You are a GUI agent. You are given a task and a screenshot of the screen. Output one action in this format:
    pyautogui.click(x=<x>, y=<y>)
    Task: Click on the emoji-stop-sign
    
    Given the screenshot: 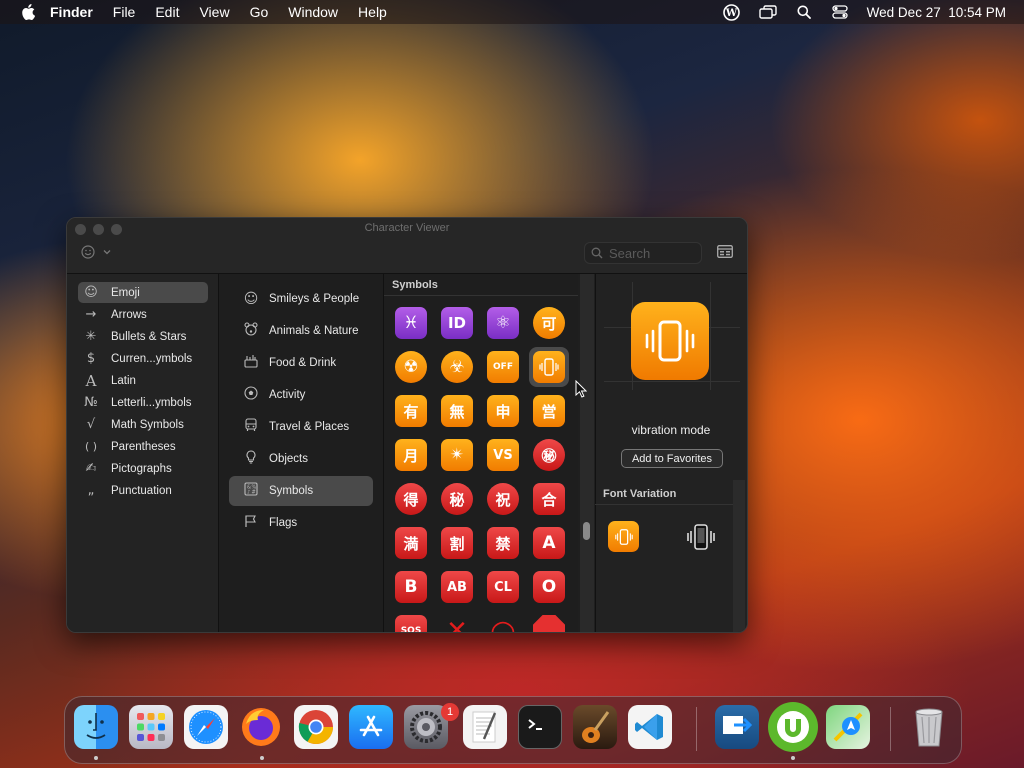 What is the action you would take?
    pyautogui.click(x=549, y=623)
    